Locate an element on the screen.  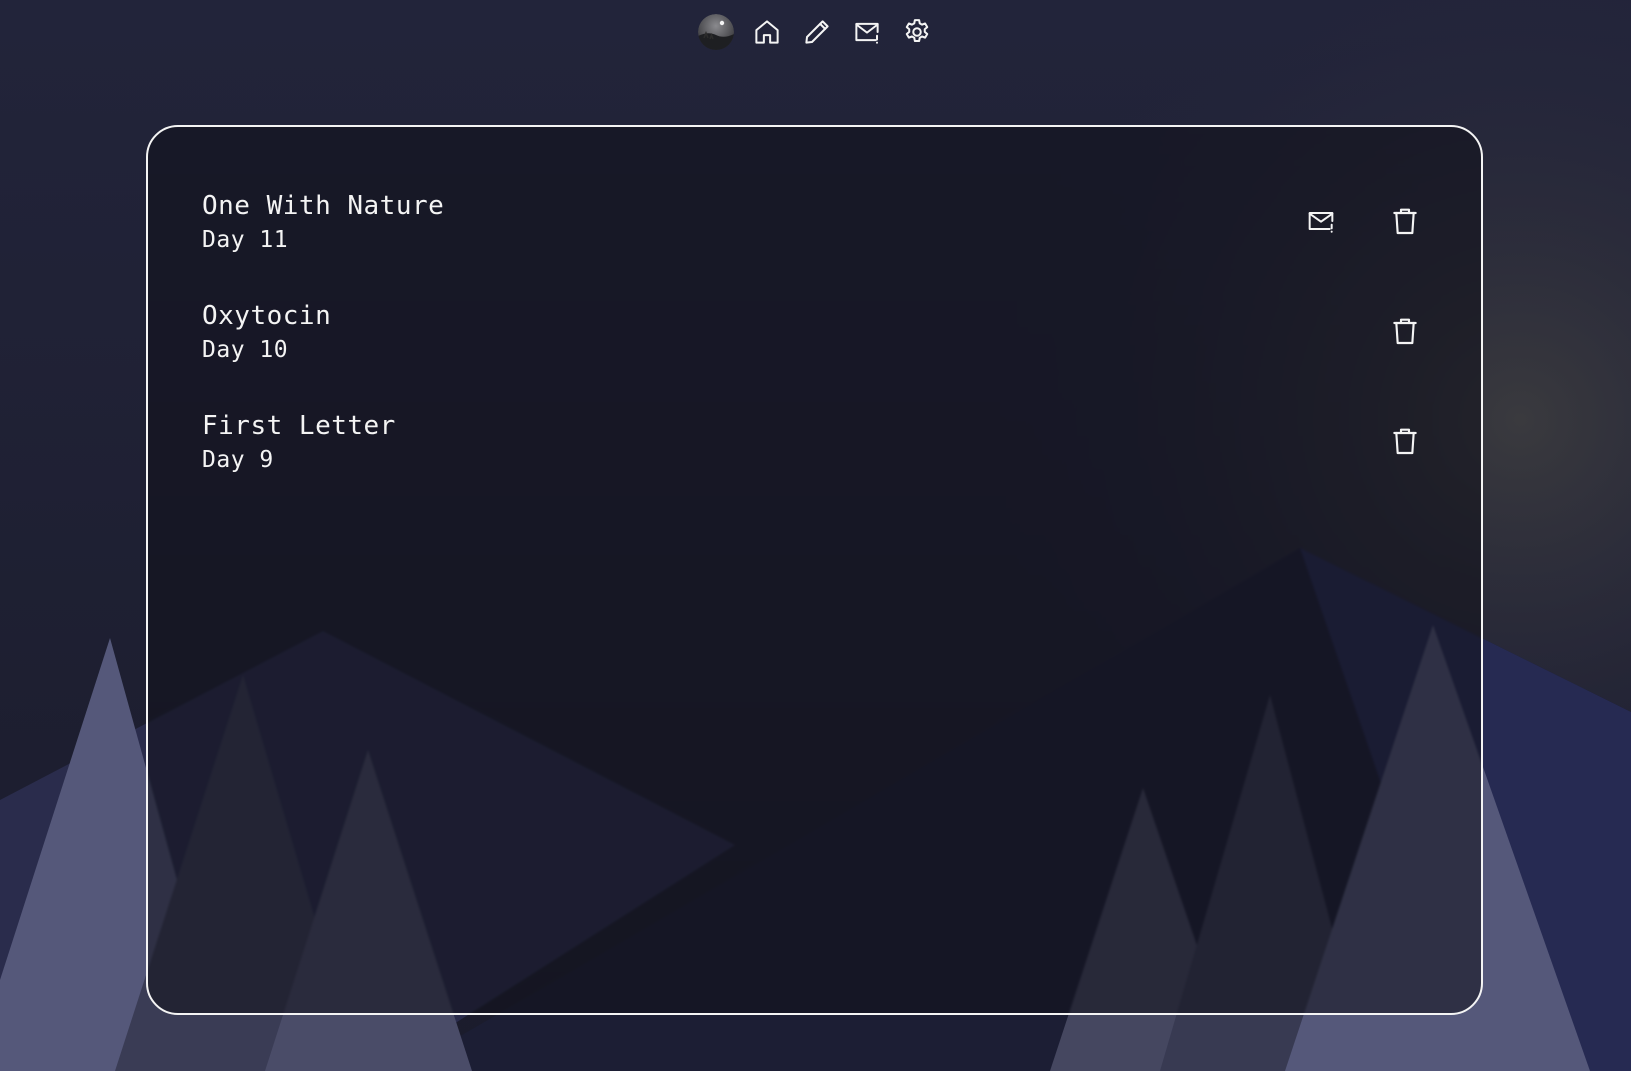
entry-title: First Letter is located at coordinates (299, 426).